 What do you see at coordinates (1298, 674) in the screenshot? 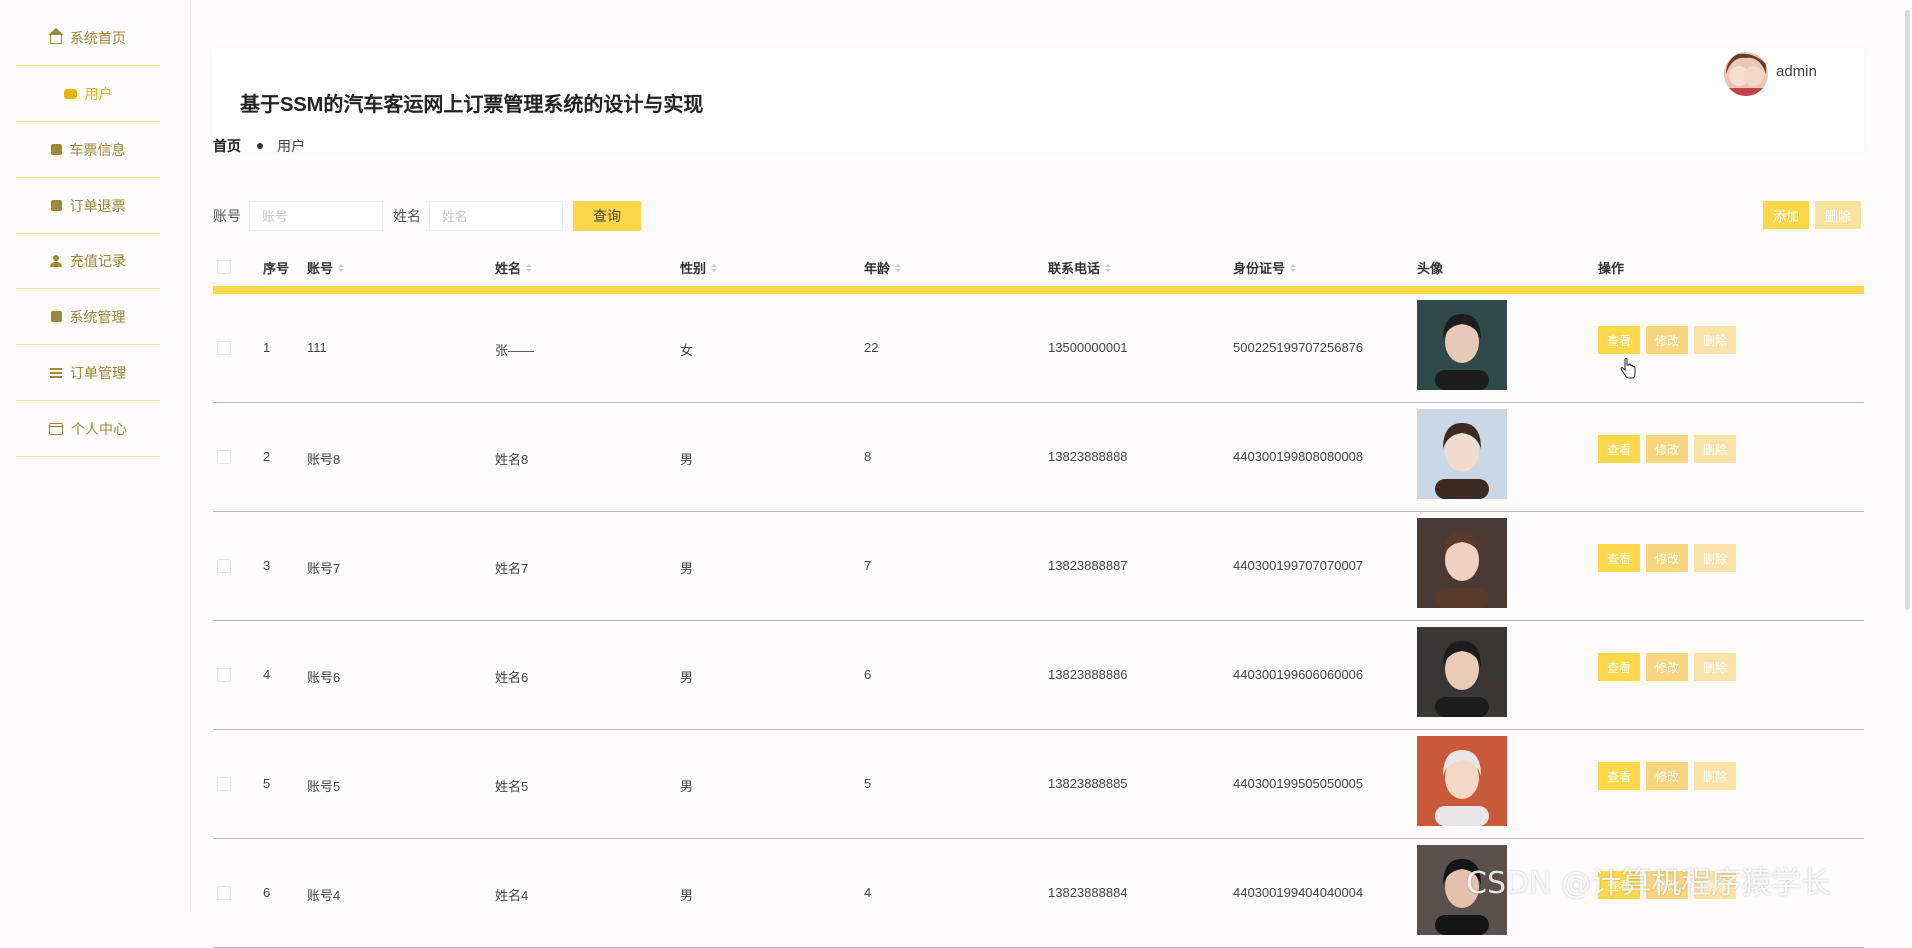
I see `cell-idcard: 440300199606060006` at bounding box center [1298, 674].